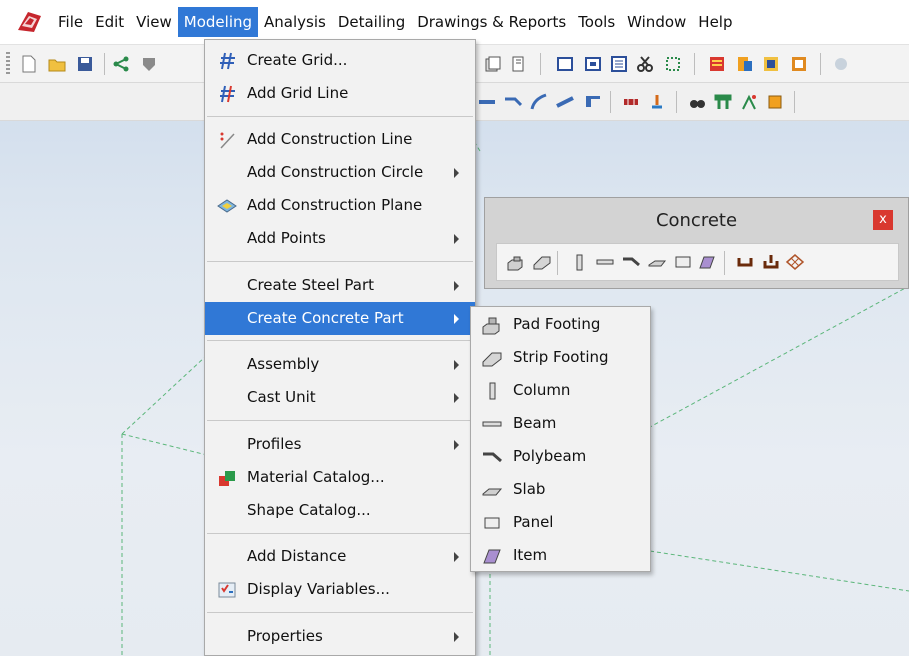 This screenshot has height=656, width=909. What do you see at coordinates (227, 140) in the screenshot?
I see `construction-line-icon` at bounding box center [227, 140].